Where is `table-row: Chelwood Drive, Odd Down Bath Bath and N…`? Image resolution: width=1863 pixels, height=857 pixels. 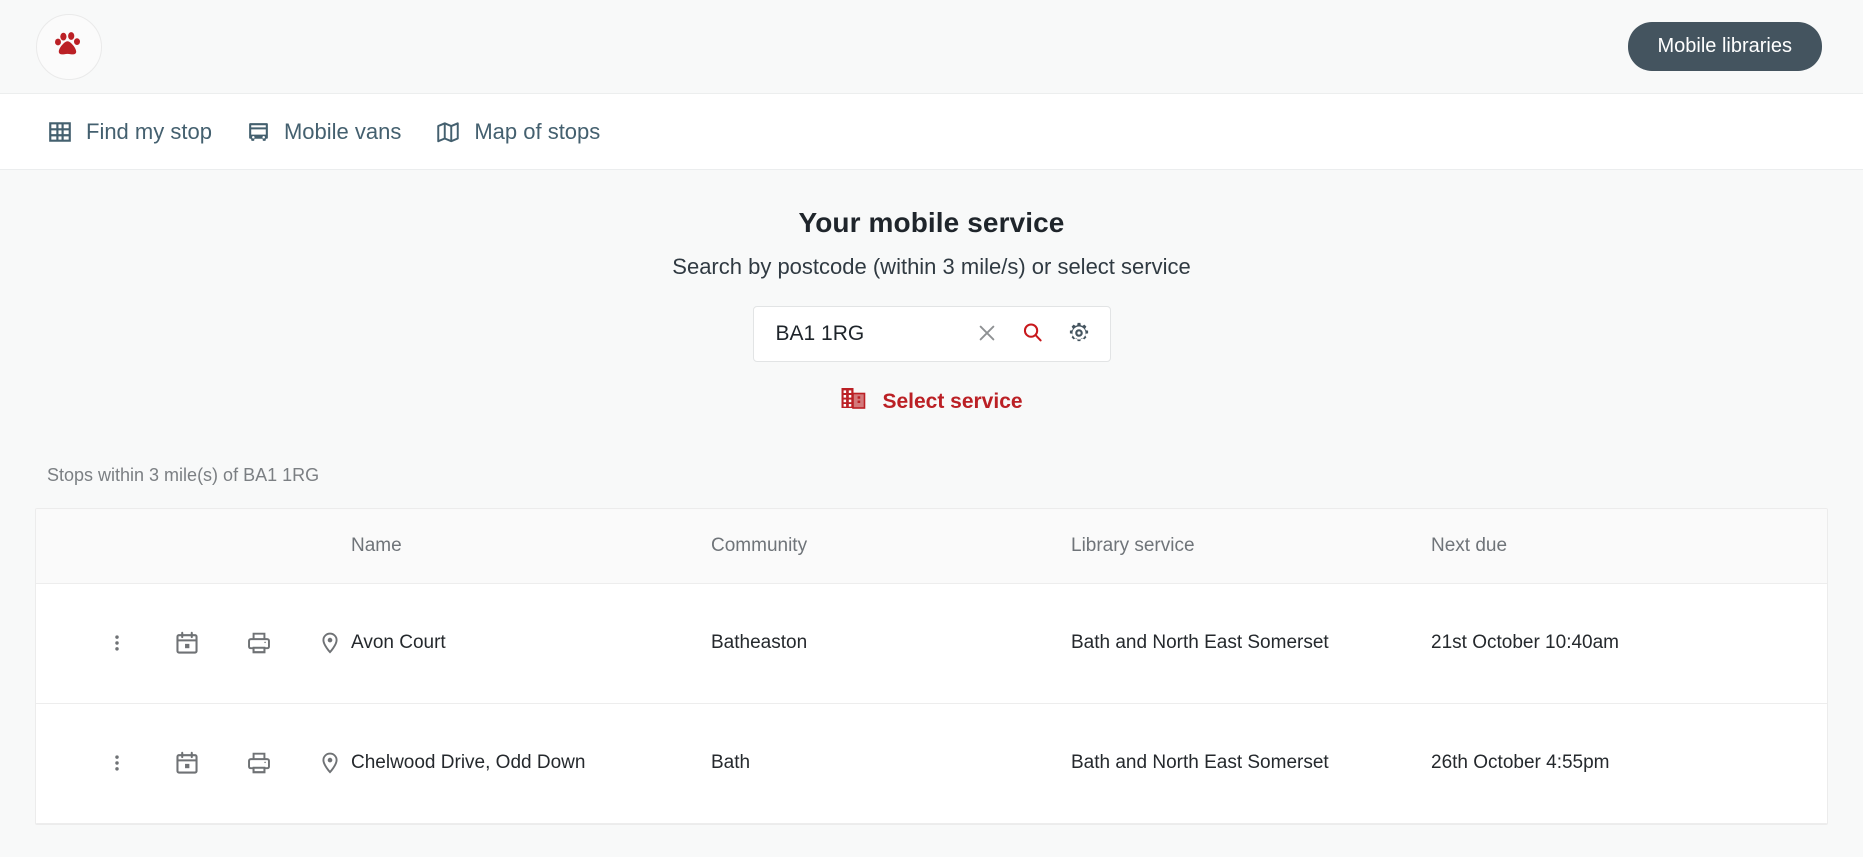
table-row: Chelwood Drive, Odd Down Bath Bath and N… is located at coordinates (931, 763).